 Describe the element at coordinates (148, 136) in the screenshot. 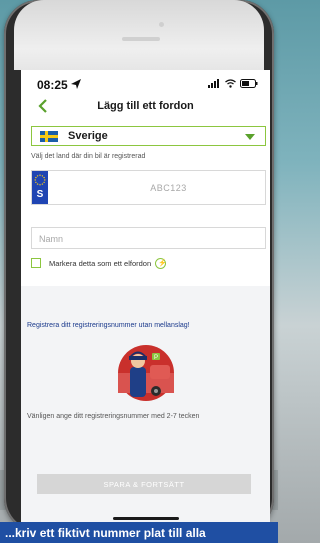

I see `country-select: Sverige` at that location.